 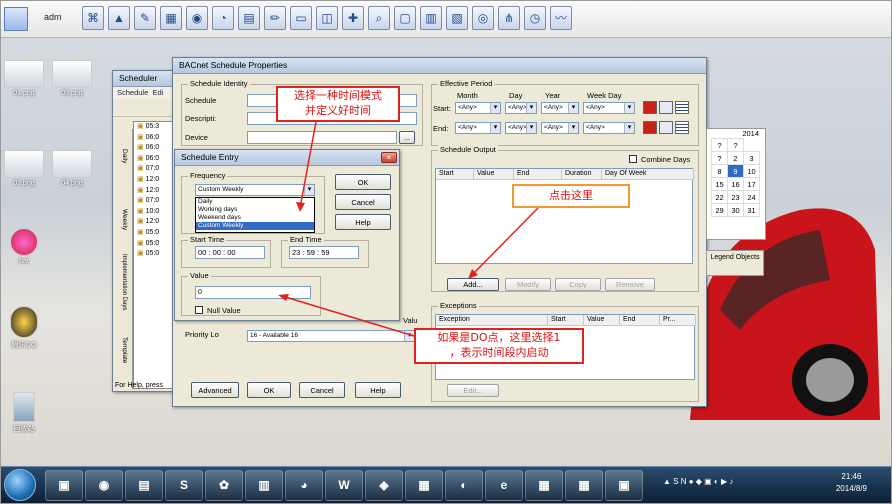 What do you see at coordinates (405, 18) in the screenshot?
I see `window-icon: ▢` at bounding box center [405, 18].